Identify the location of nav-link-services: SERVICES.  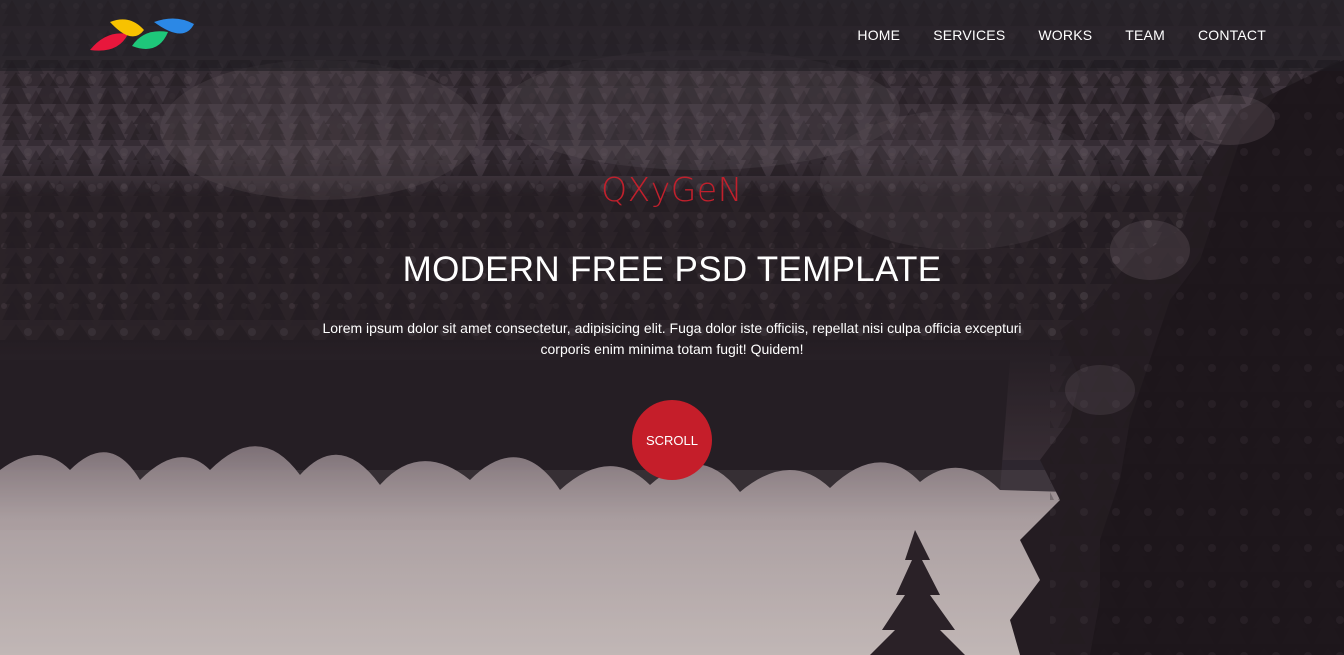
(969, 35).